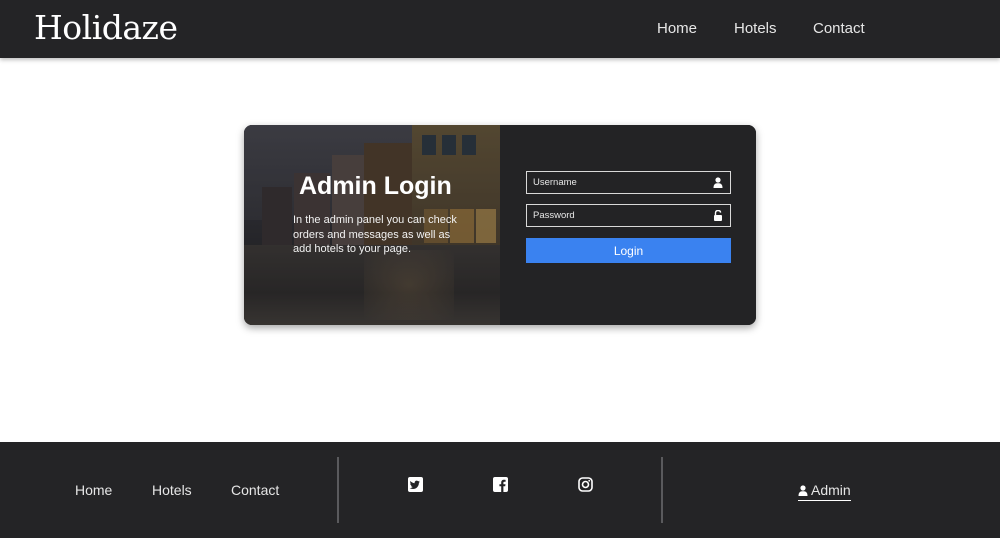 Image resolution: width=1000 pixels, height=538 pixels. Describe the element at coordinates (718, 215) in the screenshot. I see `lock-icon` at that location.